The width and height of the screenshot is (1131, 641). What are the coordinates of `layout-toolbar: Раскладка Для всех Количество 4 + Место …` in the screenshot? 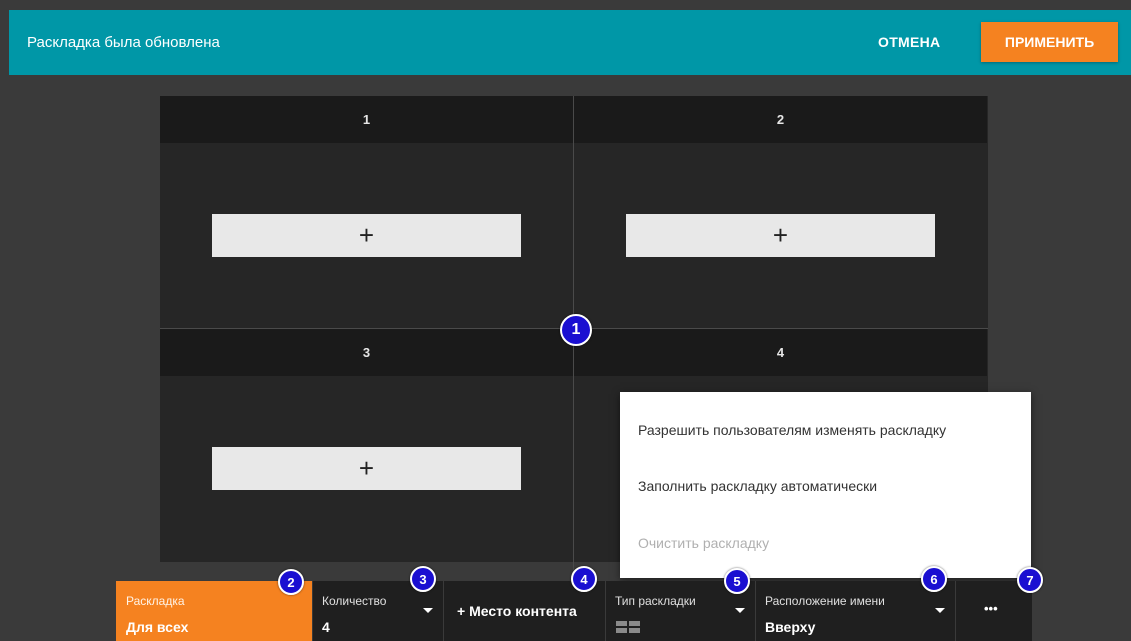 It's located at (574, 611).